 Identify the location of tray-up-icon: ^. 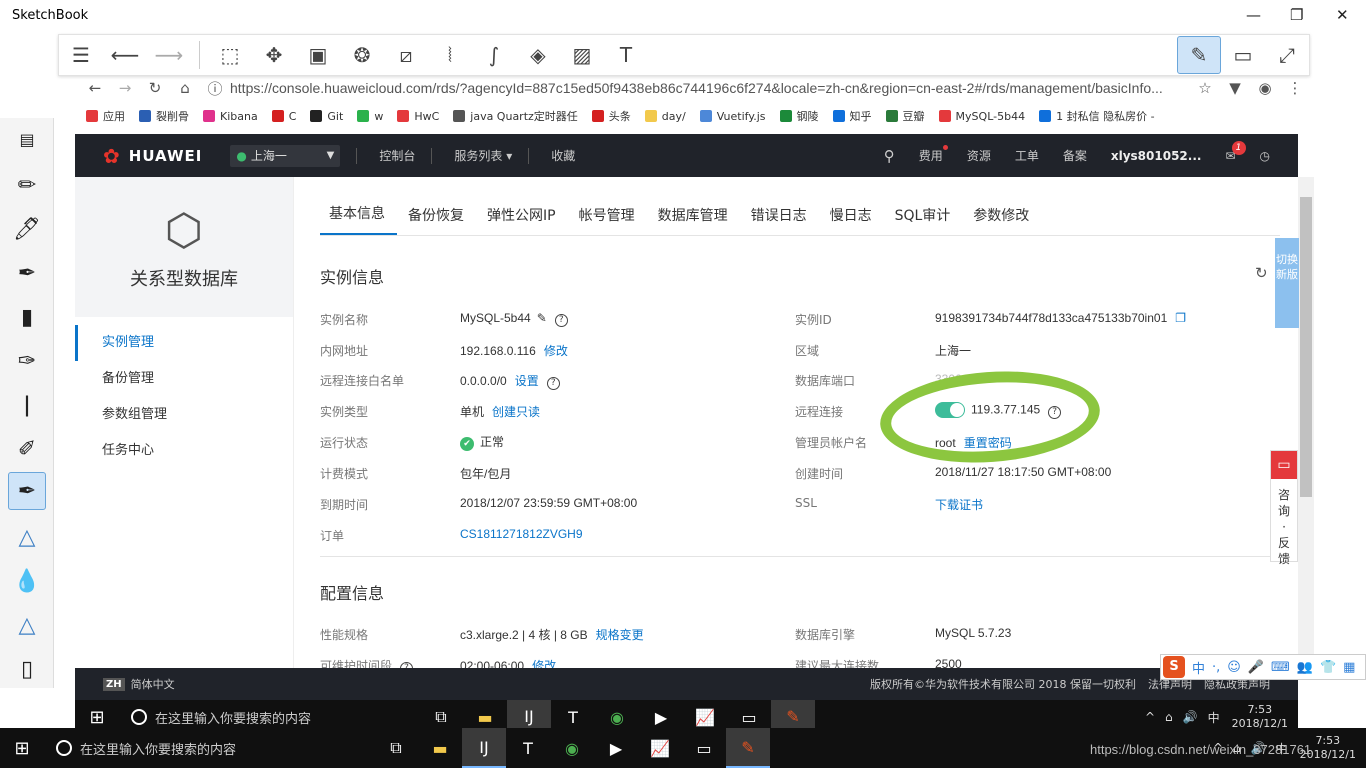
(1150, 717).